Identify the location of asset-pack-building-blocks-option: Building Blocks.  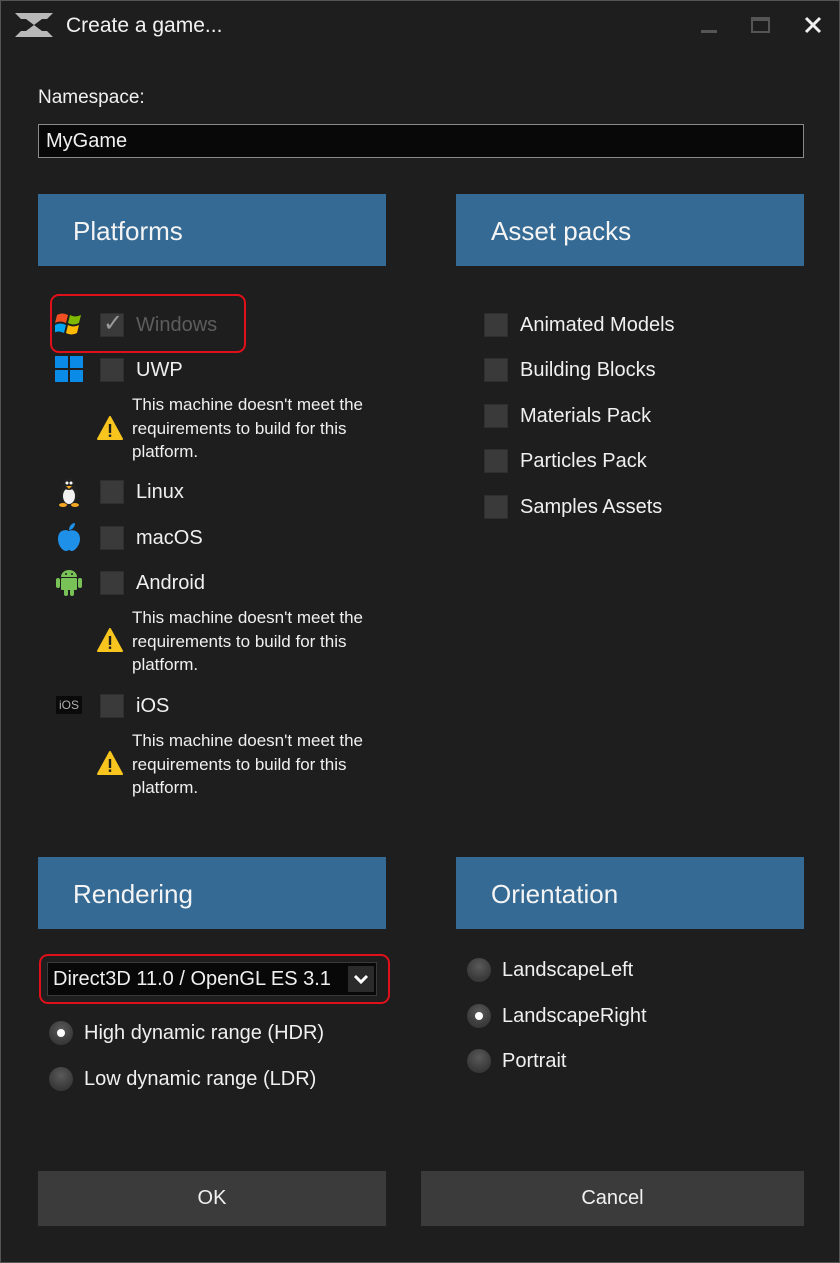
(570, 370).